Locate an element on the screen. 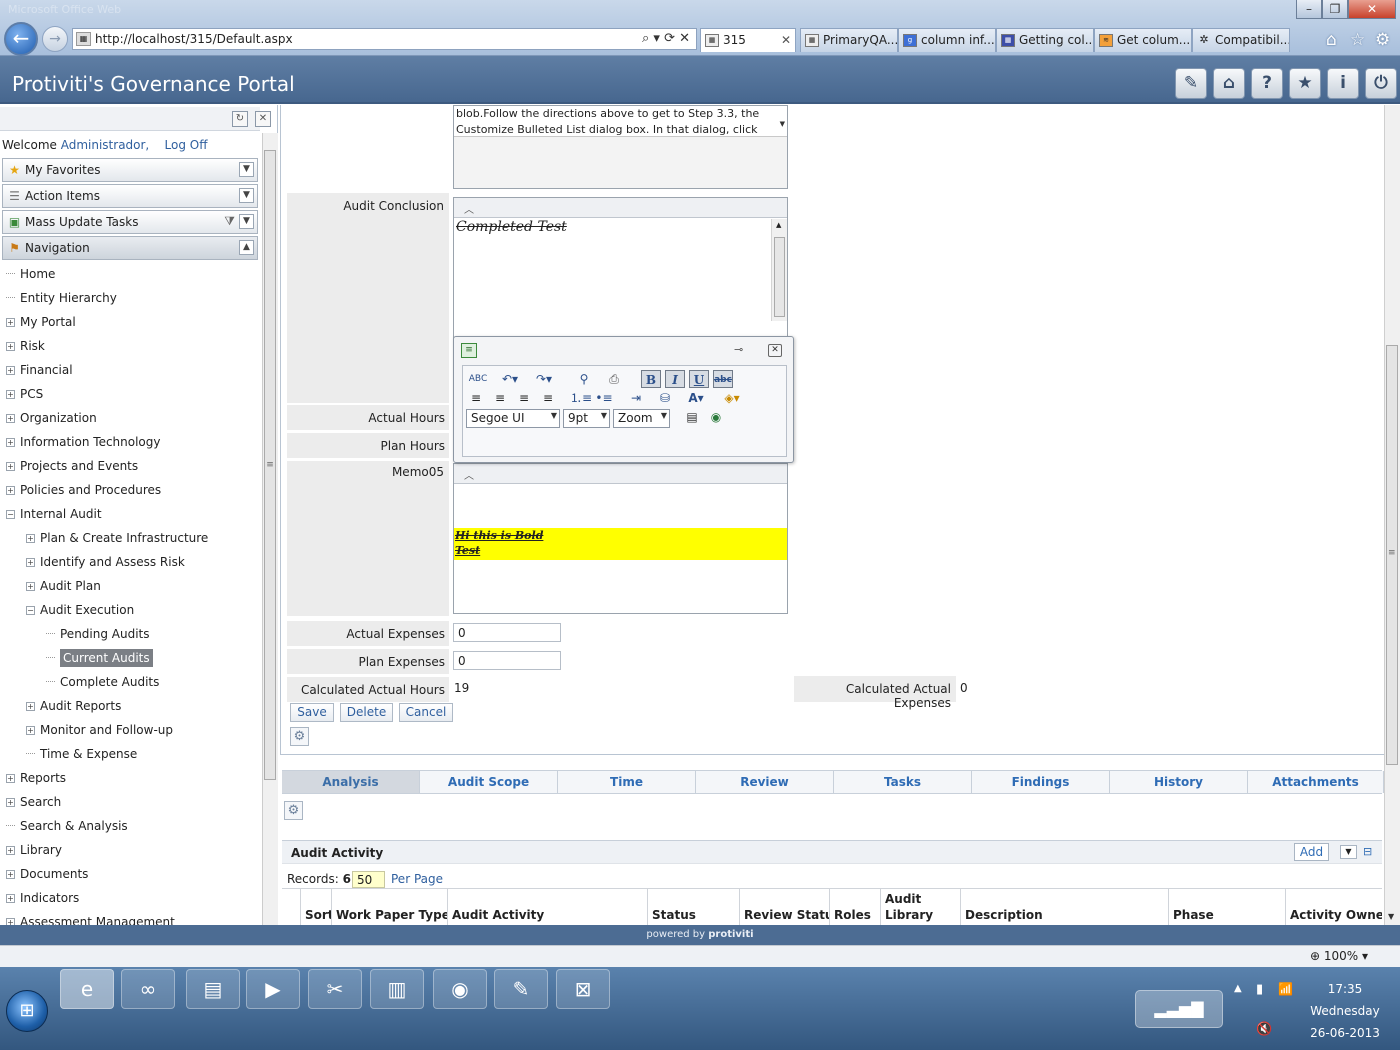 Image resolution: width=1400 pixels, height=1050 pixels. tree-item: + Audit Plan is located at coordinates (63, 588).